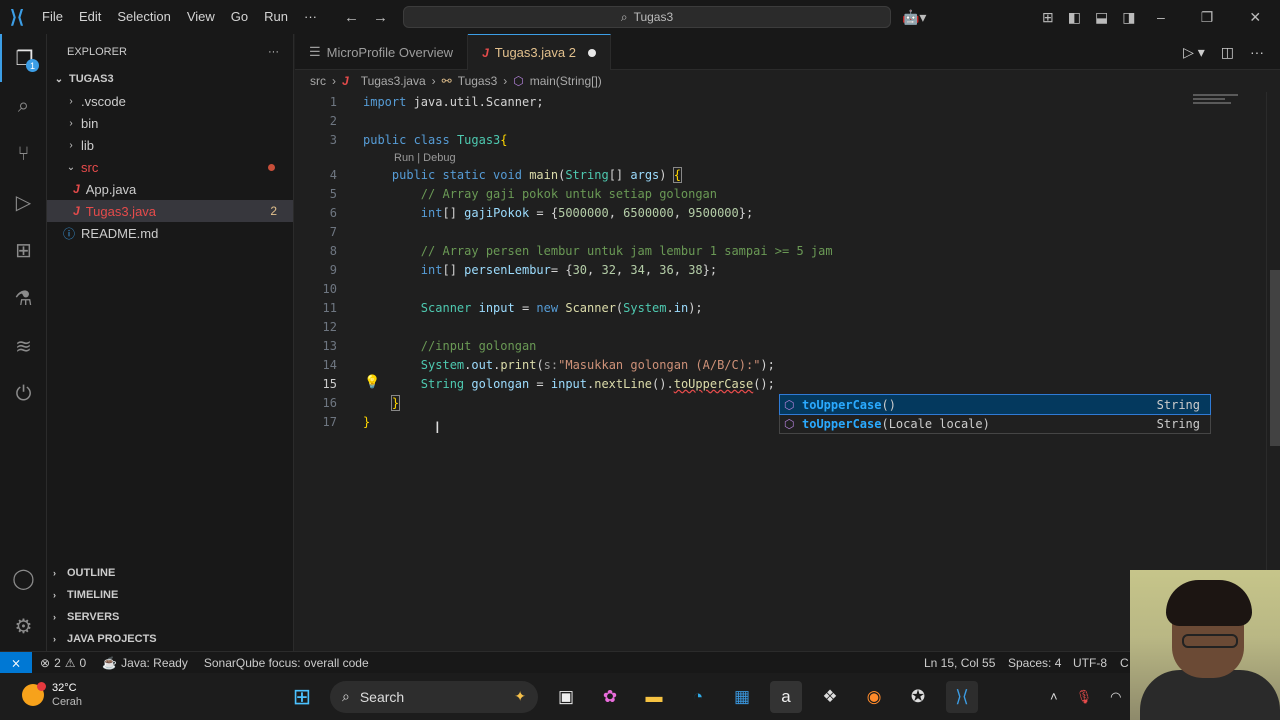 Image resolution: width=1280 pixels, height=720 pixels. I want to click on file-explorer-icon: ▬, so click(654, 697).